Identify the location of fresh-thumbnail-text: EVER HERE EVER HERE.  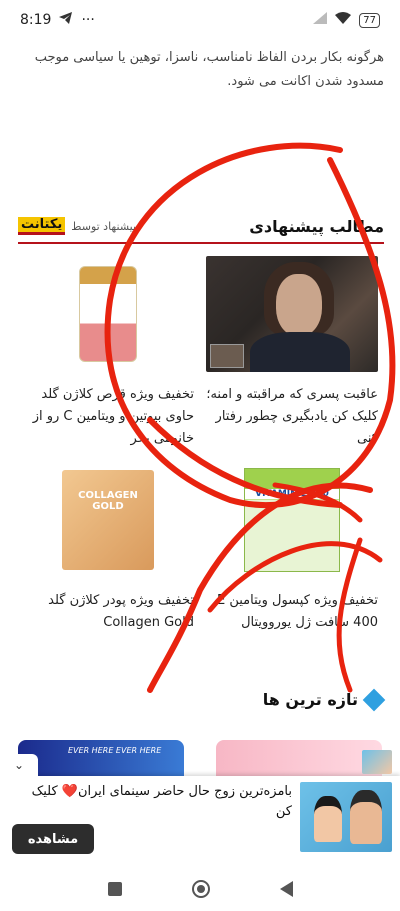
(115, 750).